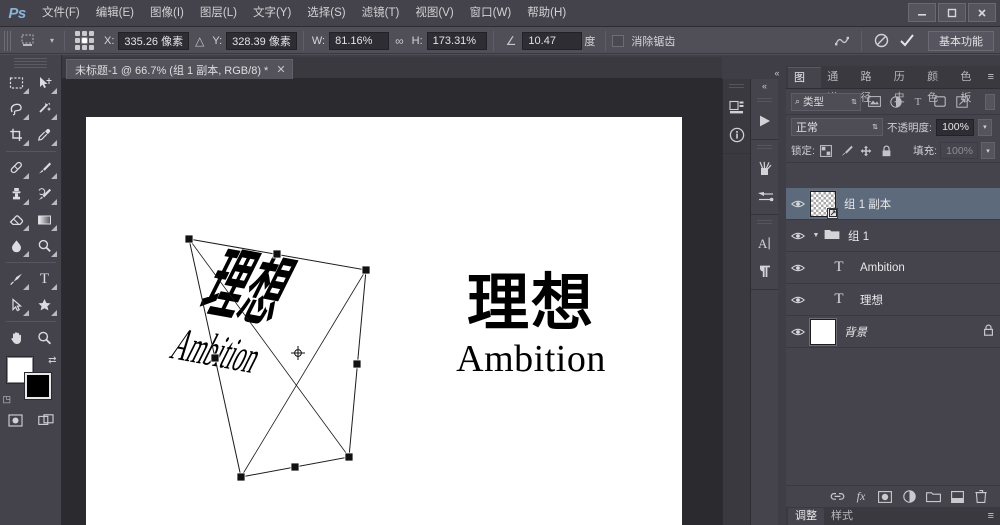 This screenshot has height=525, width=1000. What do you see at coordinates (399, 41) in the screenshot?
I see `link-aspect-icon: ∞` at bounding box center [399, 41].